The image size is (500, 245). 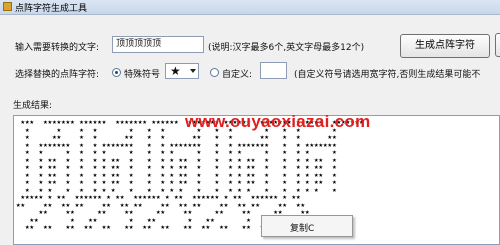 I want to click on watermark: www.ouyaoxiazai.com, so click(x=278, y=121).